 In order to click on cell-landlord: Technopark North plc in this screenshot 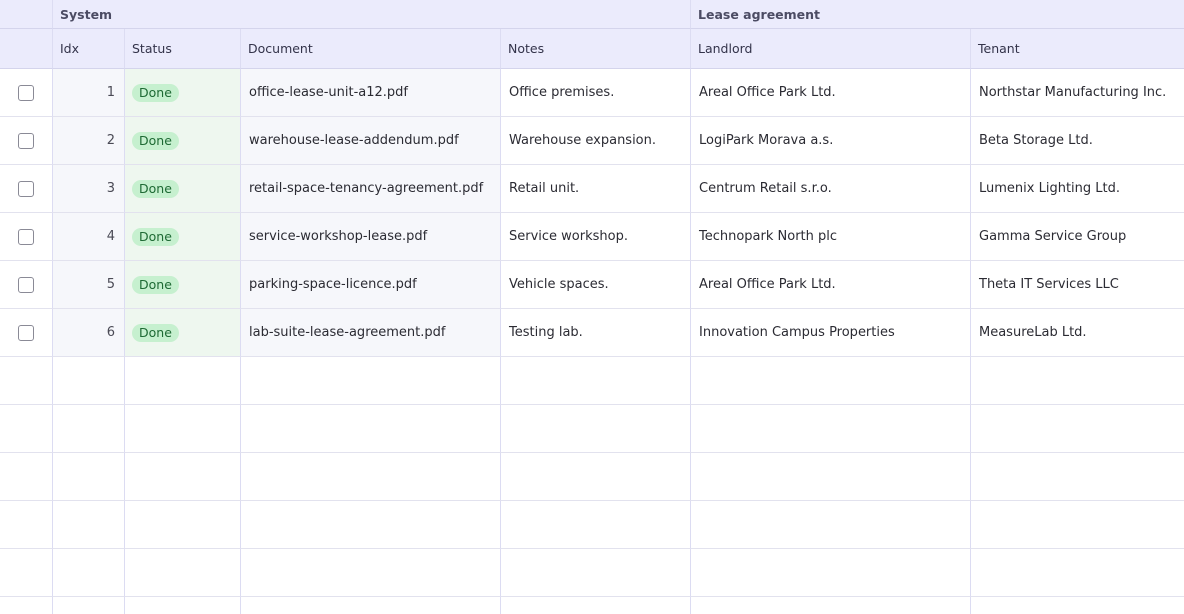, I will do `click(831, 237)`.